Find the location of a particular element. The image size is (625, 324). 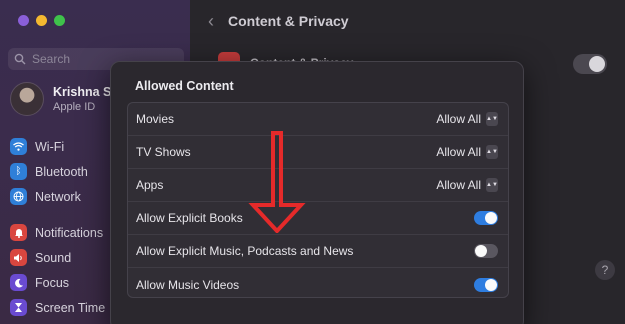

maximize-window-button is located at coordinates (59, 20).